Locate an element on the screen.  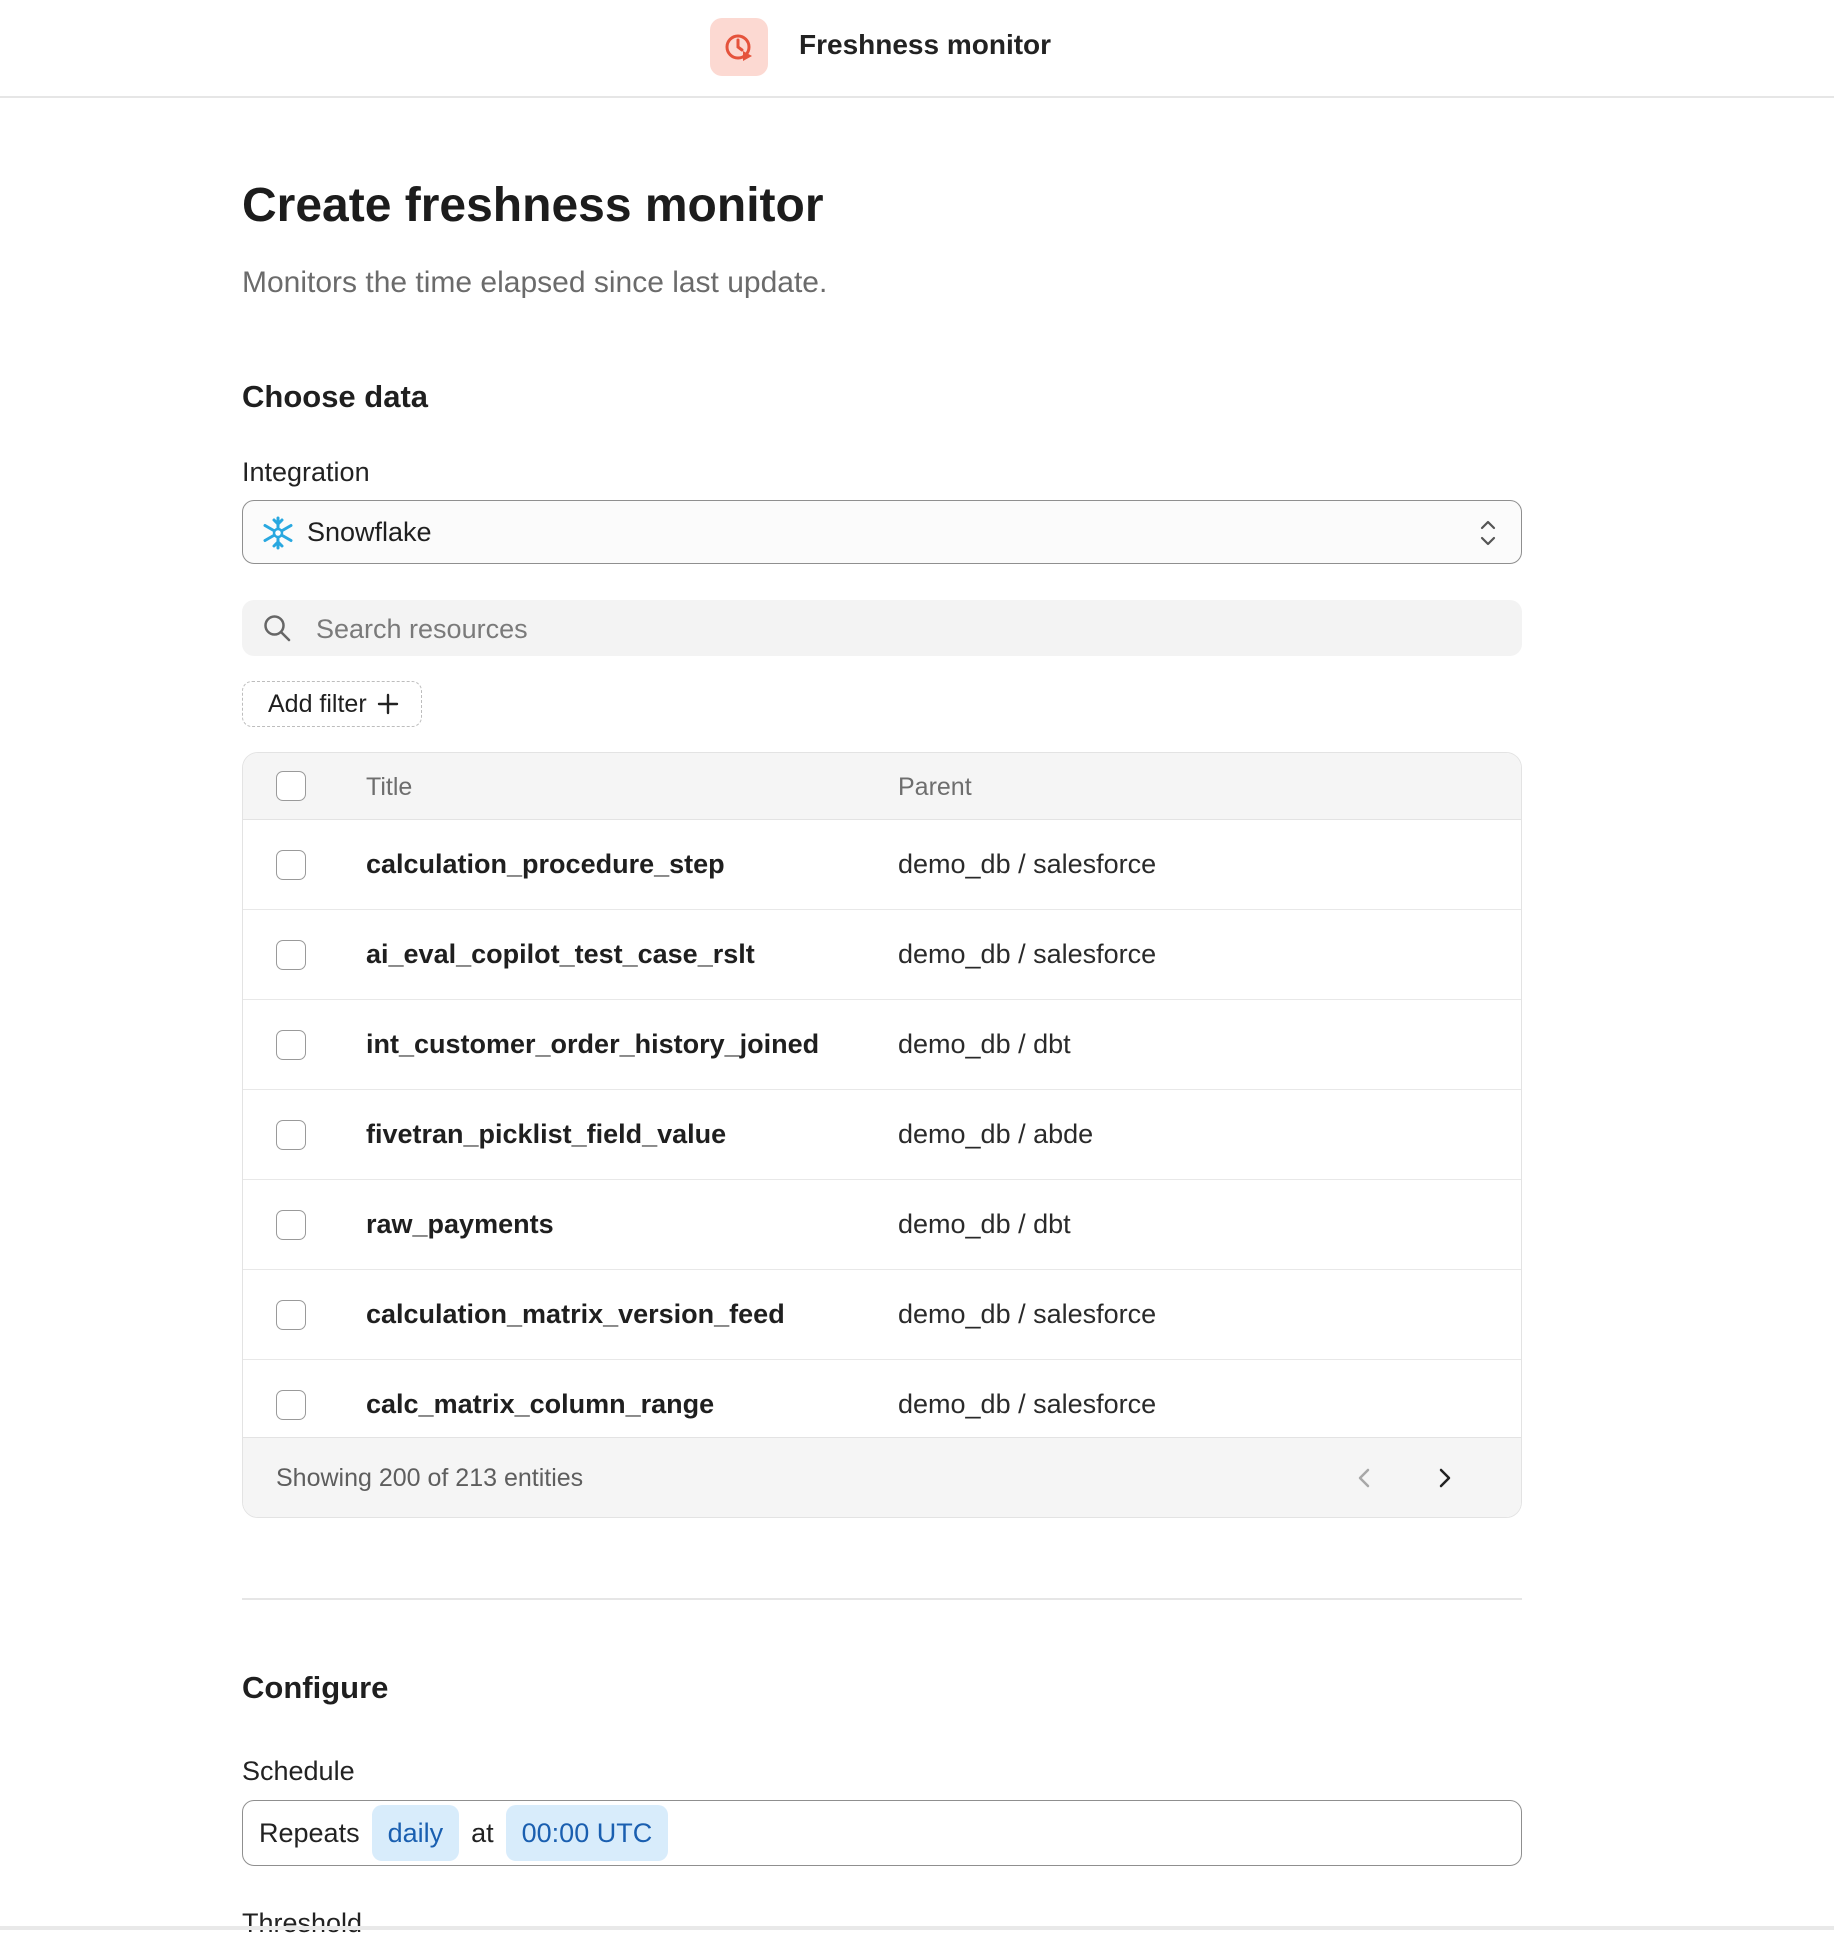
chevron-right-icon is located at coordinates (1445, 1478).